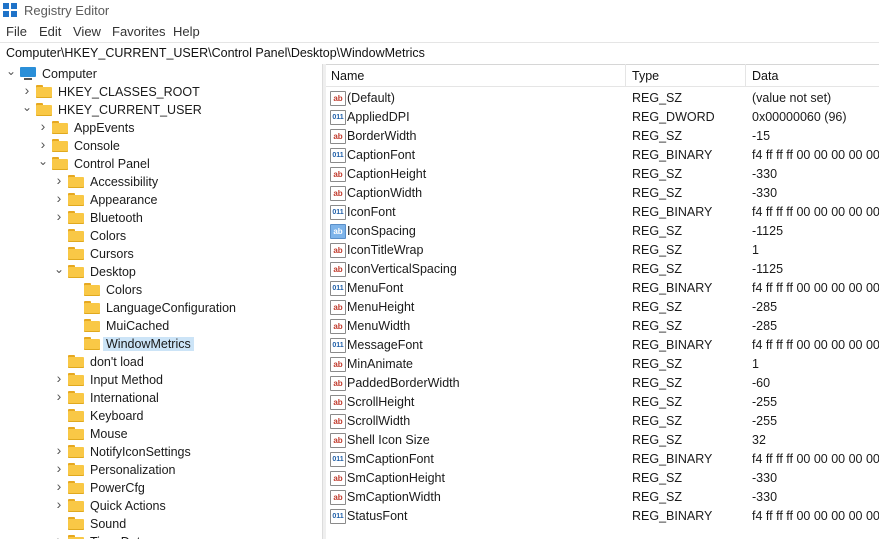 Image resolution: width=879 pixels, height=539 pixels. I want to click on value-row: ab MenuWidth REG_SZ -285, so click(602, 325).